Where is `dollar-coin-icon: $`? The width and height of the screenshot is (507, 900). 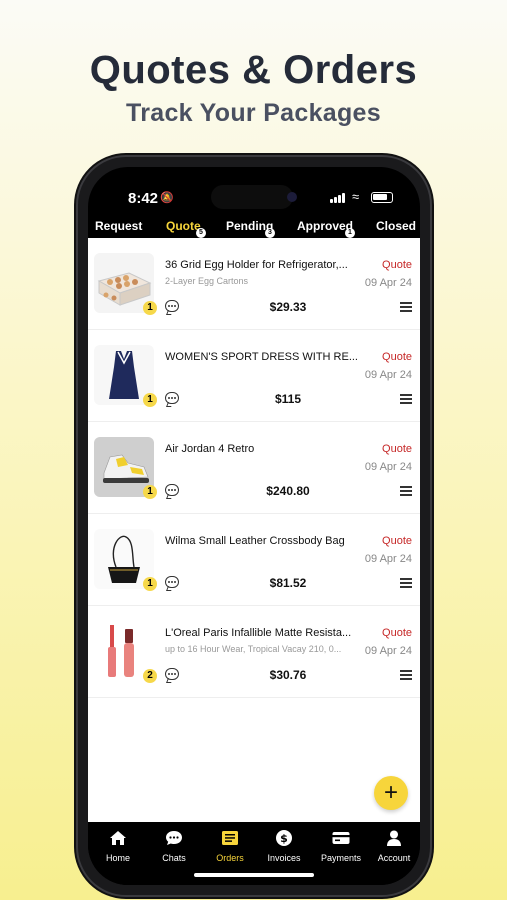
dollar-coin-icon: $ is located at coordinates (284, 838).